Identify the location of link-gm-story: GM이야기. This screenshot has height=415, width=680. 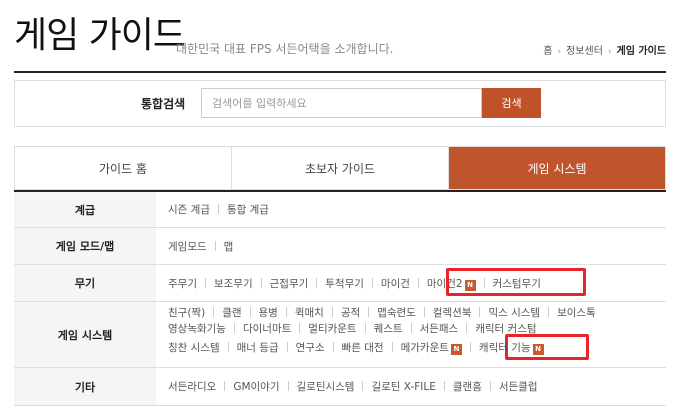
(264, 386).